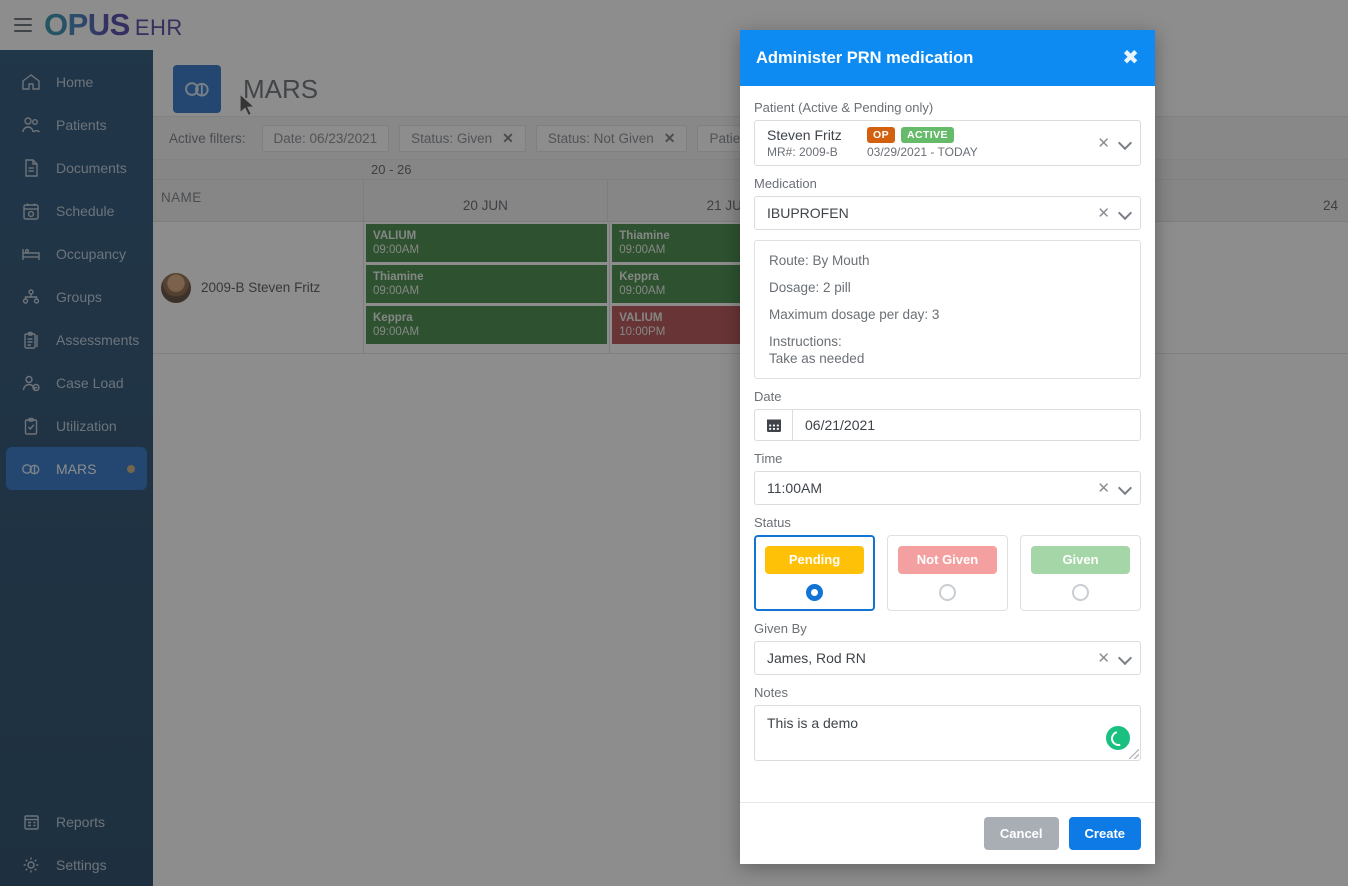 The image size is (1348, 886). I want to click on date-label: Date, so click(768, 396).